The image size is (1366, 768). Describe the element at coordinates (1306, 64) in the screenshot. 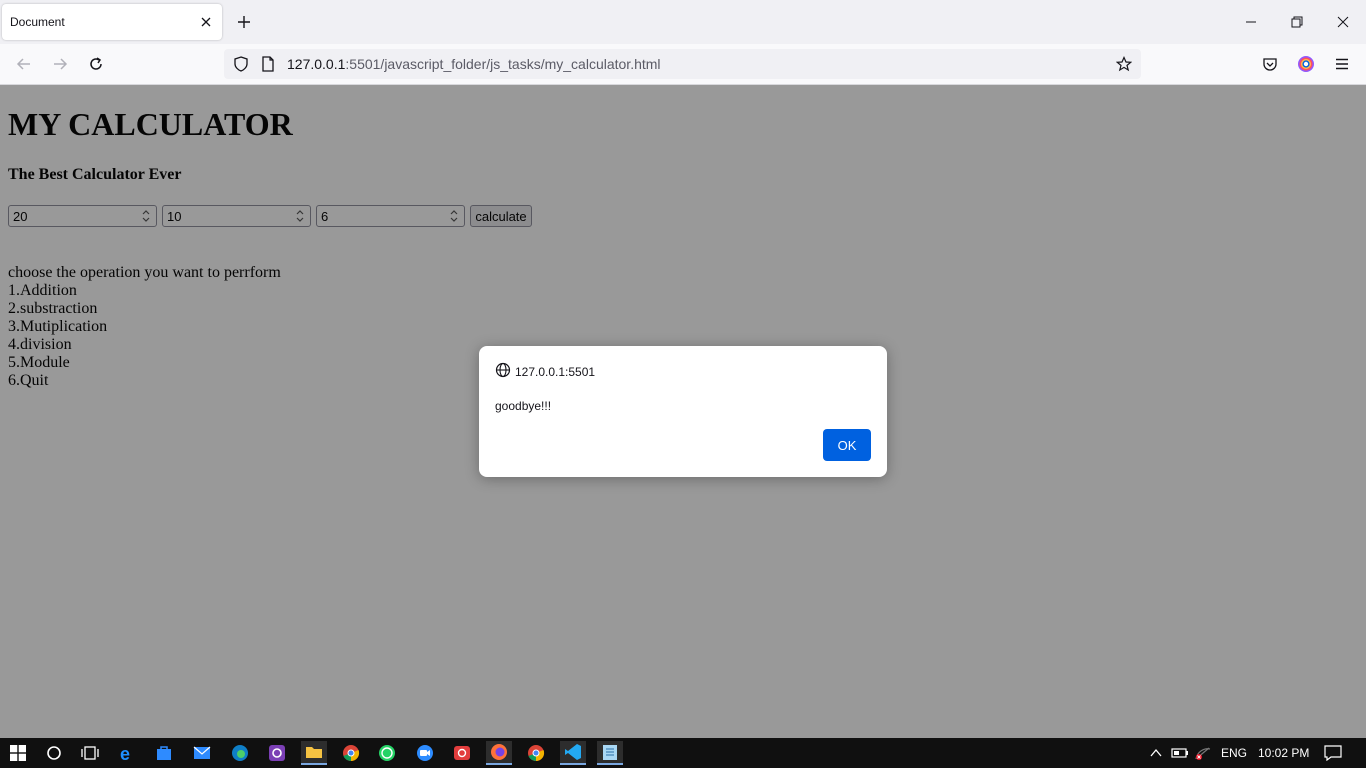

I see `account-icon` at that location.